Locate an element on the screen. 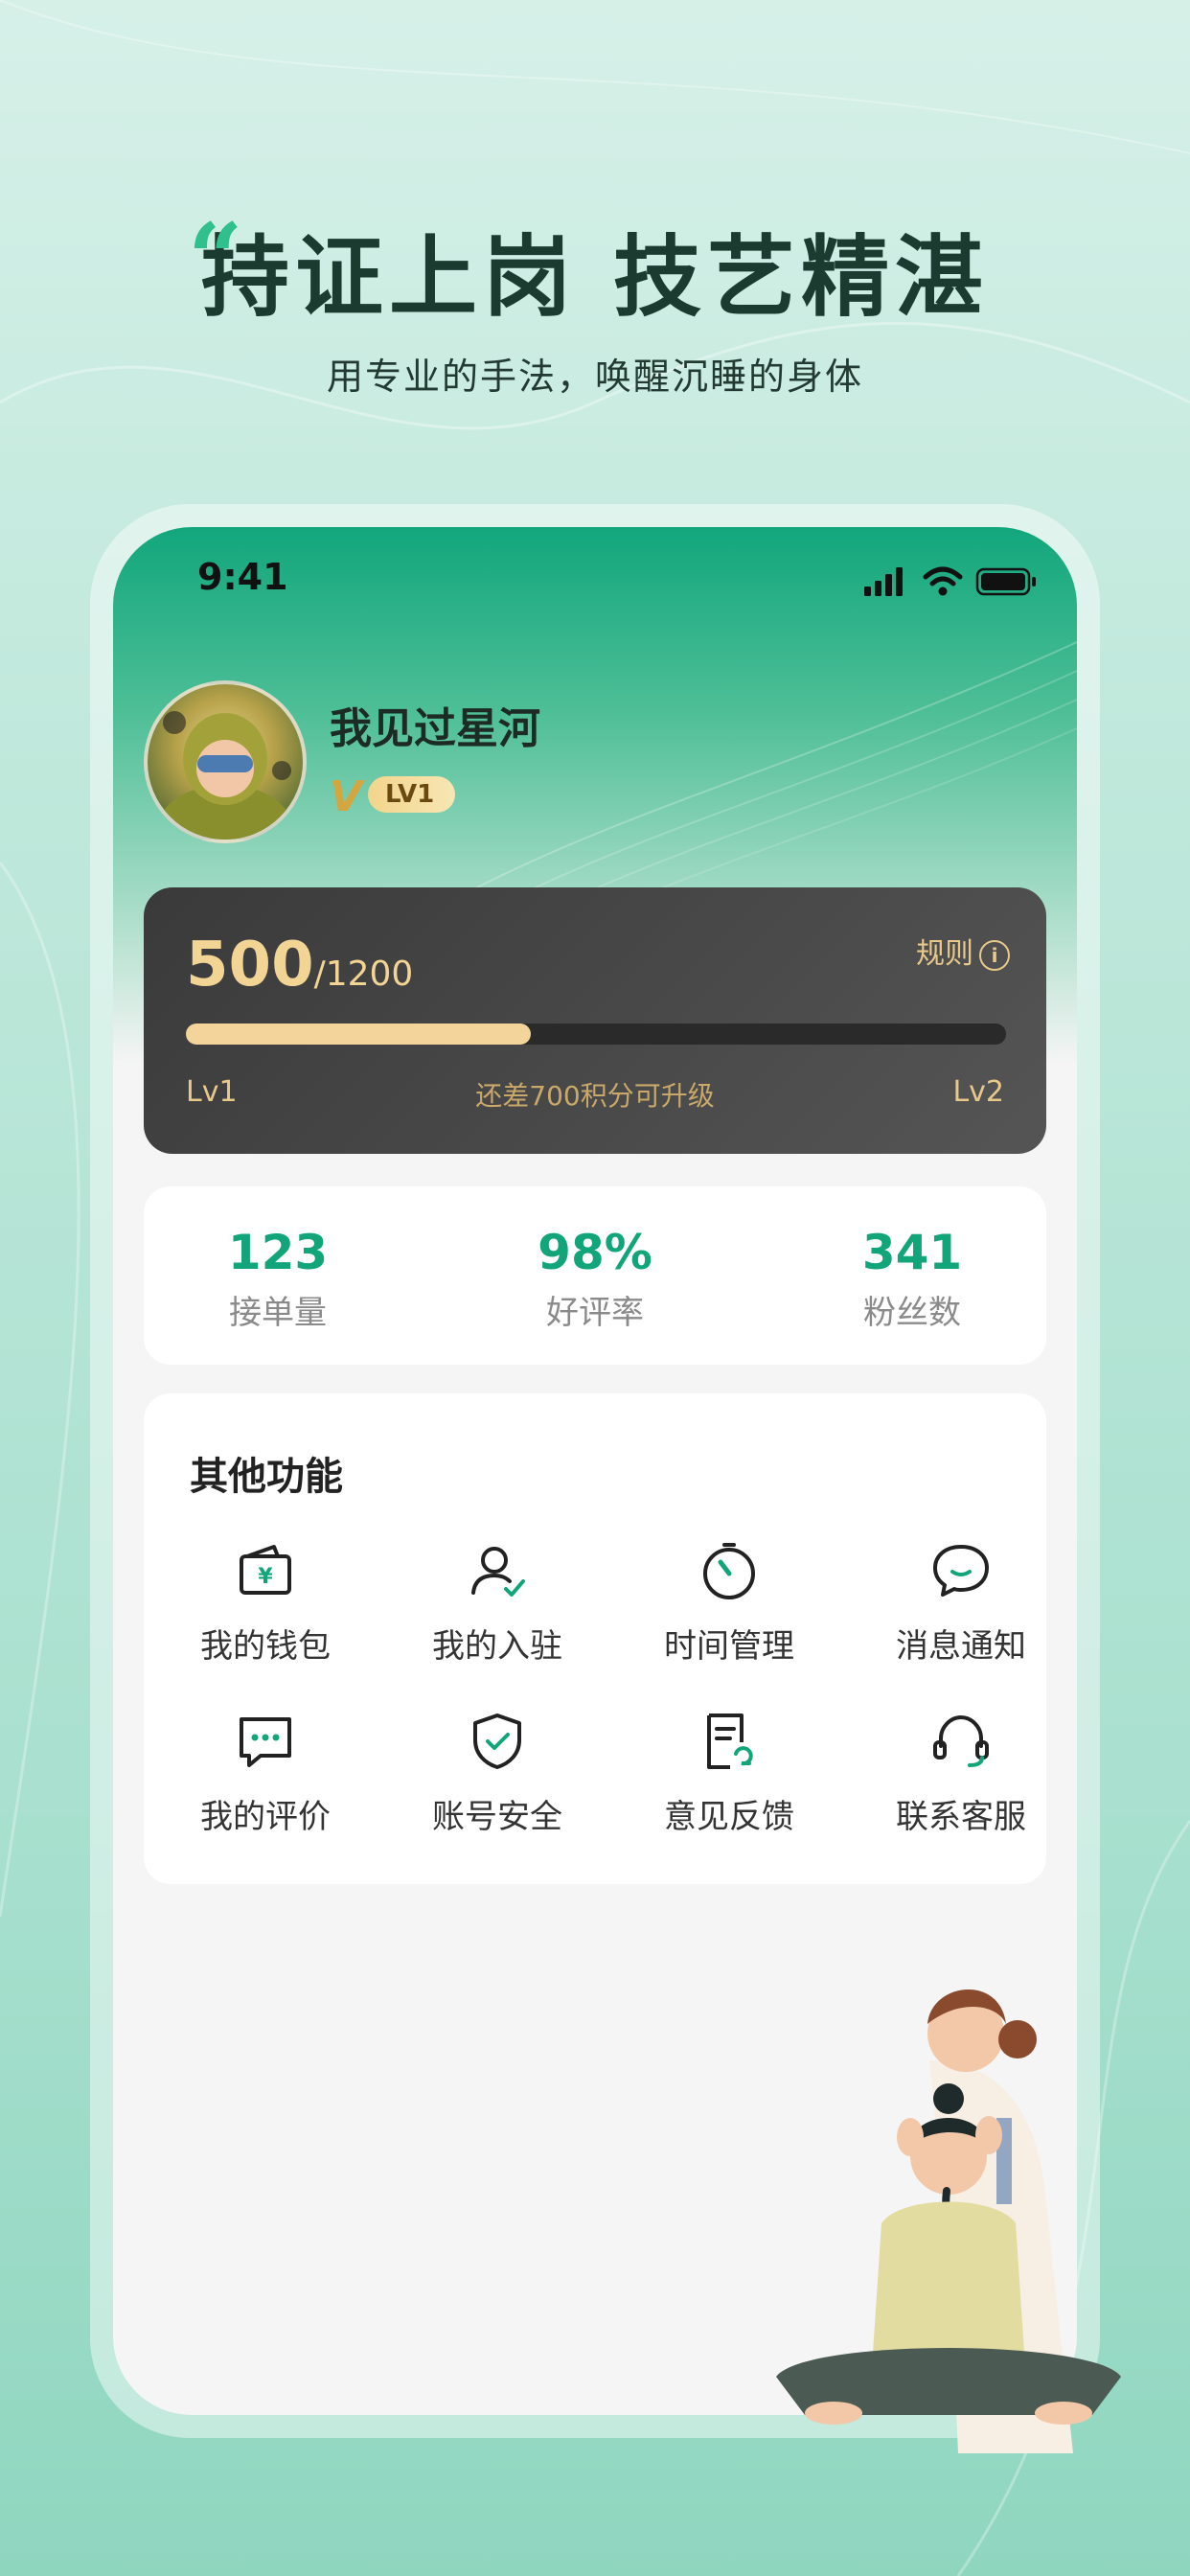  stats-card: 123 接单量 98% 好评率 341 粉丝数 is located at coordinates (595, 1275).